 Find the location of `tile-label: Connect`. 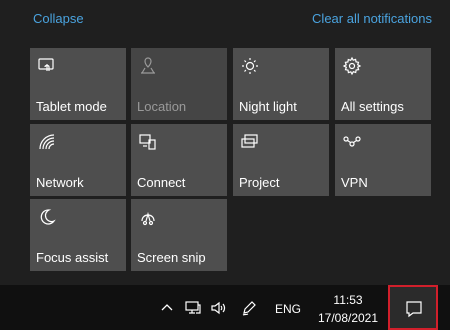

tile-label: Connect is located at coordinates (161, 182).